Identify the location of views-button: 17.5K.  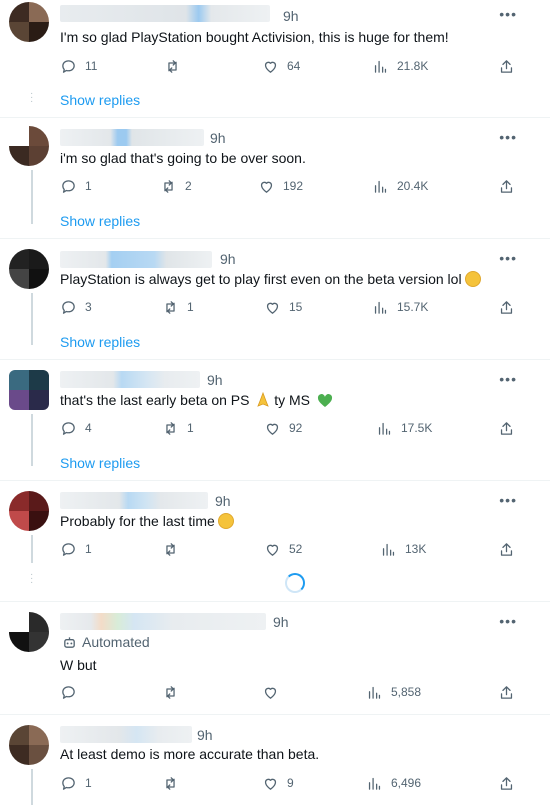
(404, 428).